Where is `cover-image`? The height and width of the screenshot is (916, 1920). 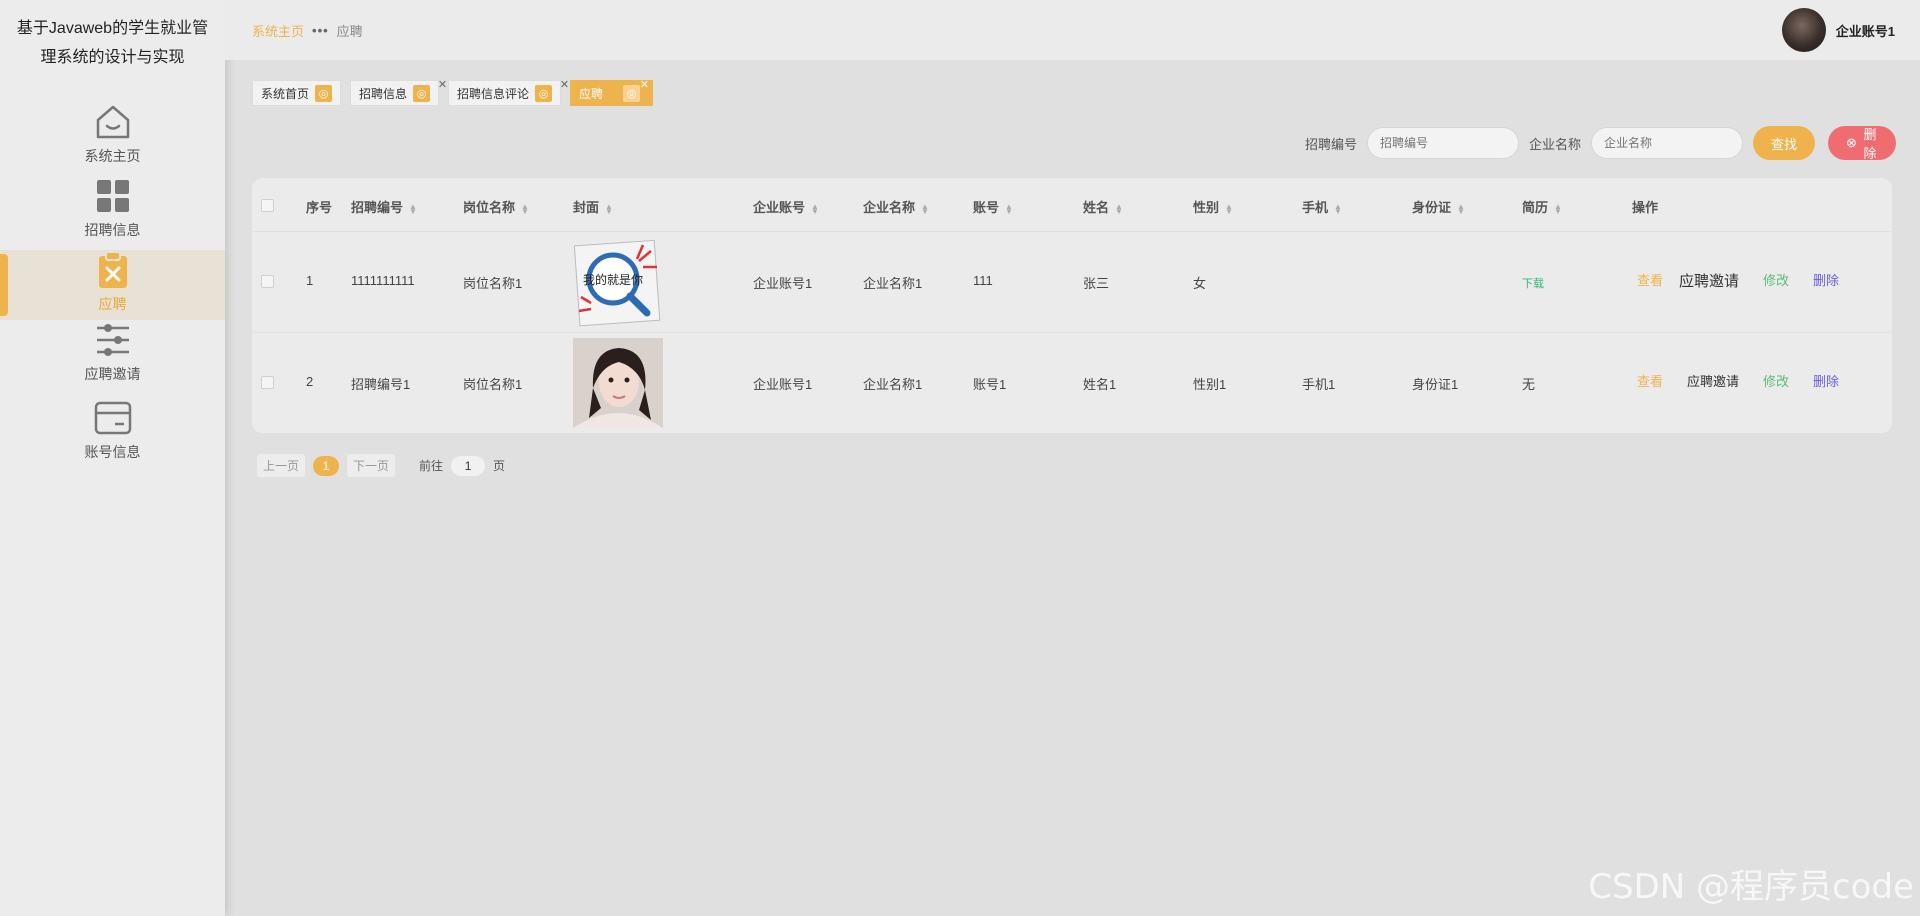
cover-image is located at coordinates (618, 383).